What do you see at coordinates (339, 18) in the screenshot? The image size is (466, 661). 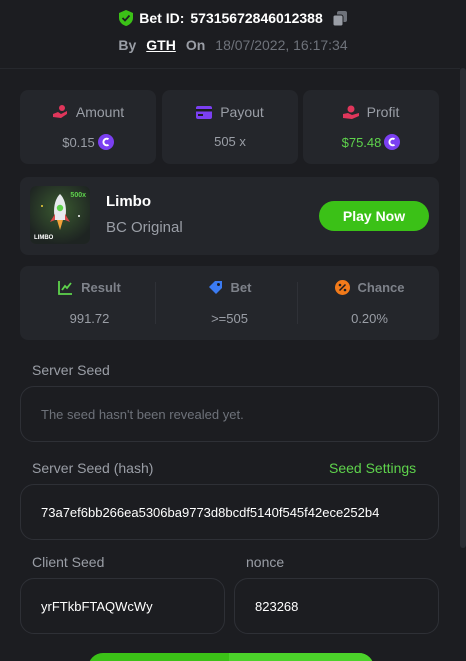 I see `copy-icon` at bounding box center [339, 18].